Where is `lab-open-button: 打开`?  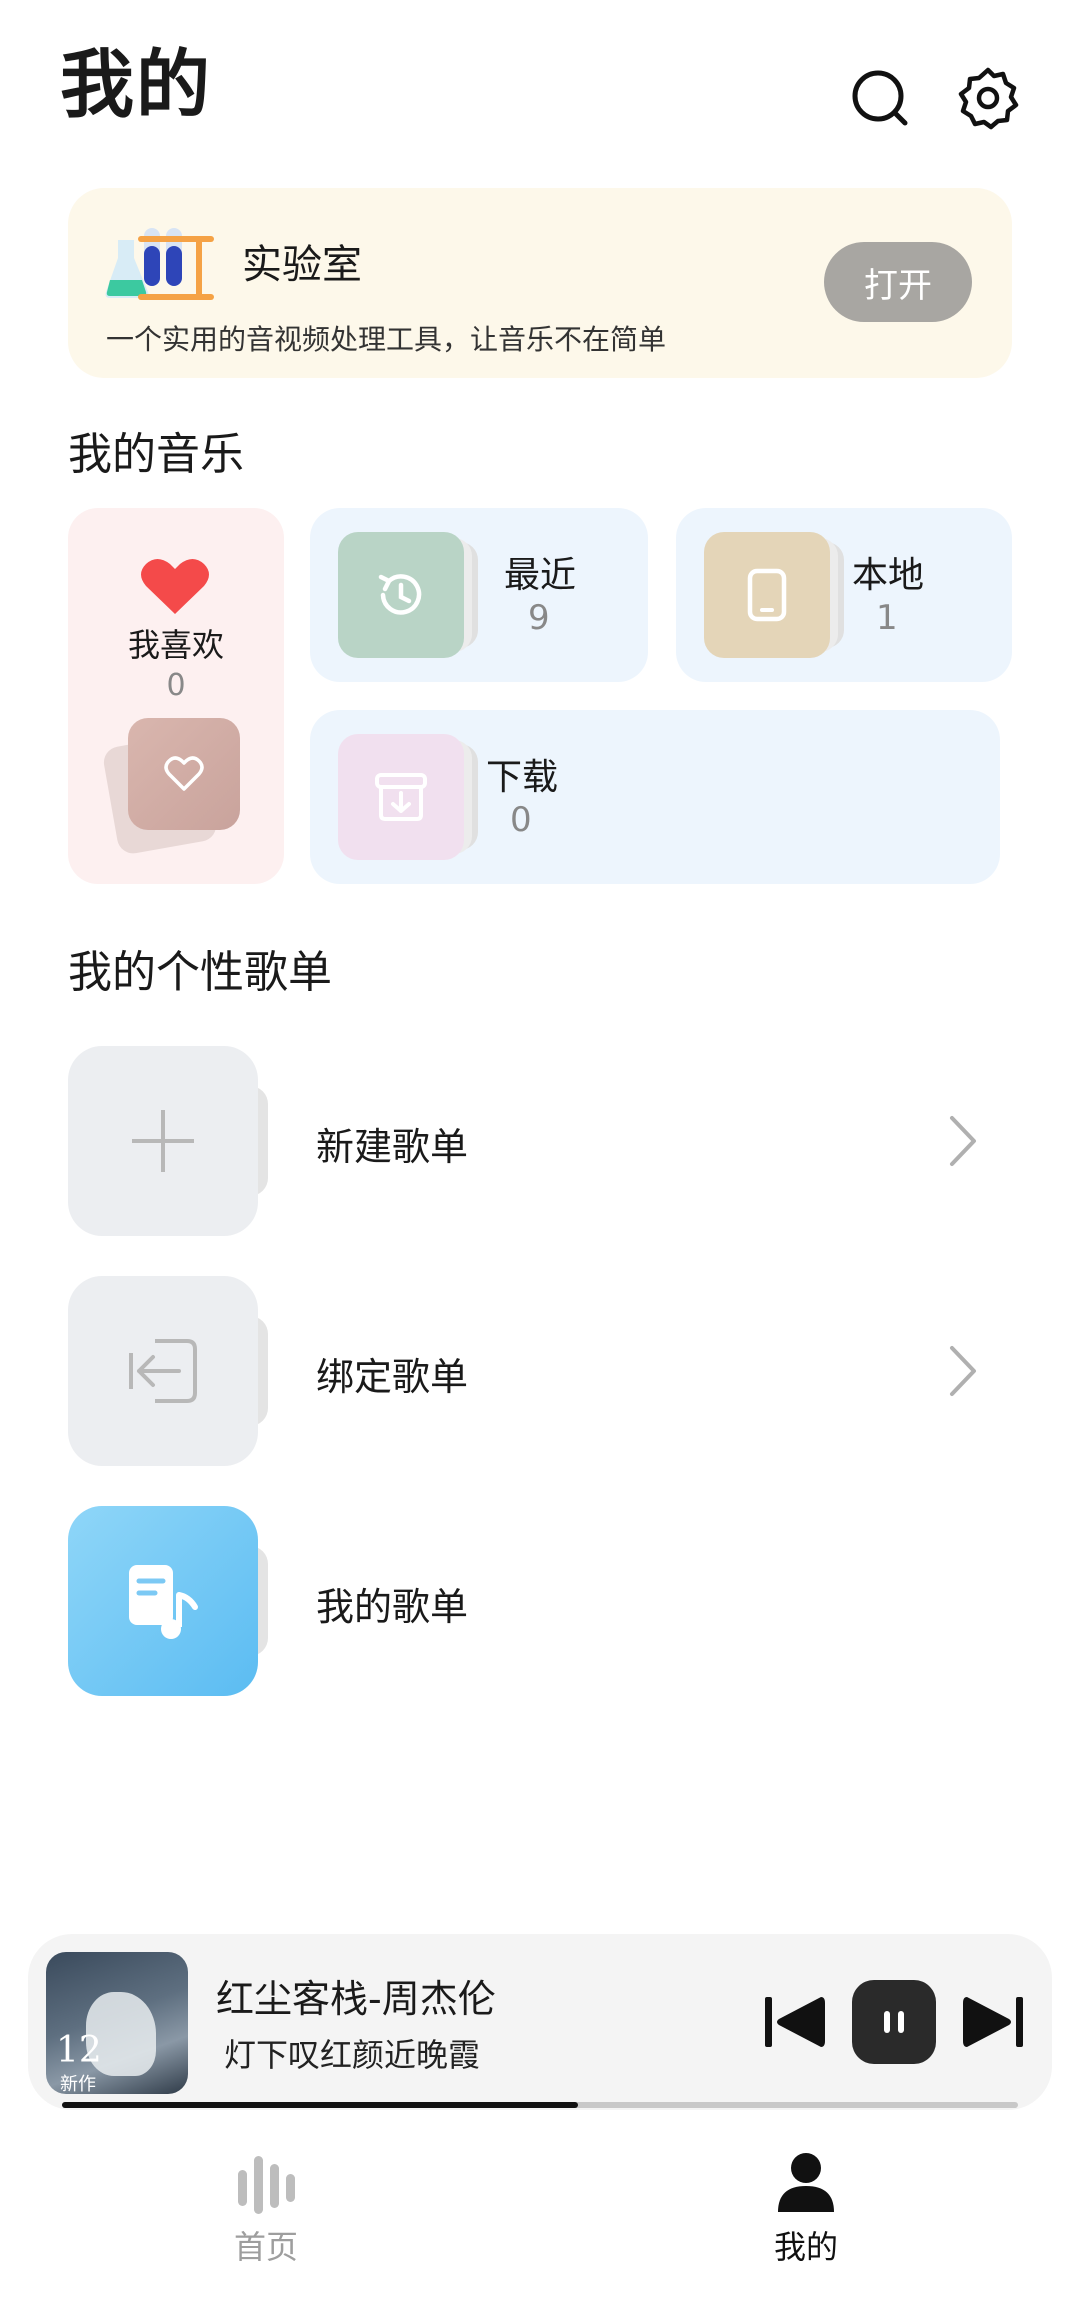
lab-open-button: 打开 is located at coordinates (898, 282).